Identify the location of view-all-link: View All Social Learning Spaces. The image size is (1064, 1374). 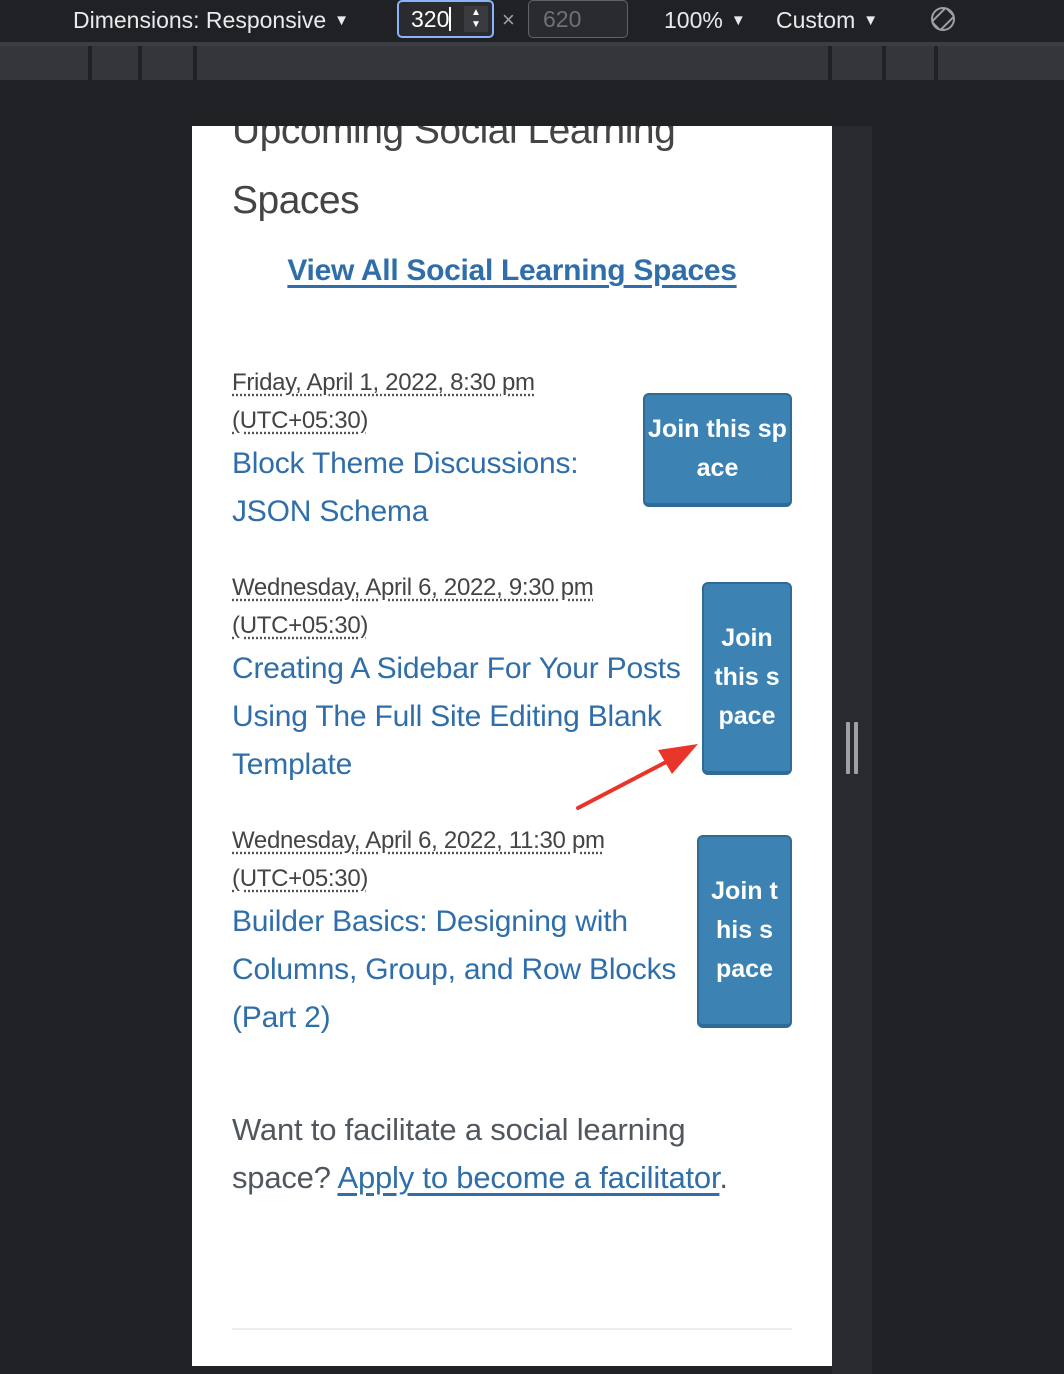
(512, 271).